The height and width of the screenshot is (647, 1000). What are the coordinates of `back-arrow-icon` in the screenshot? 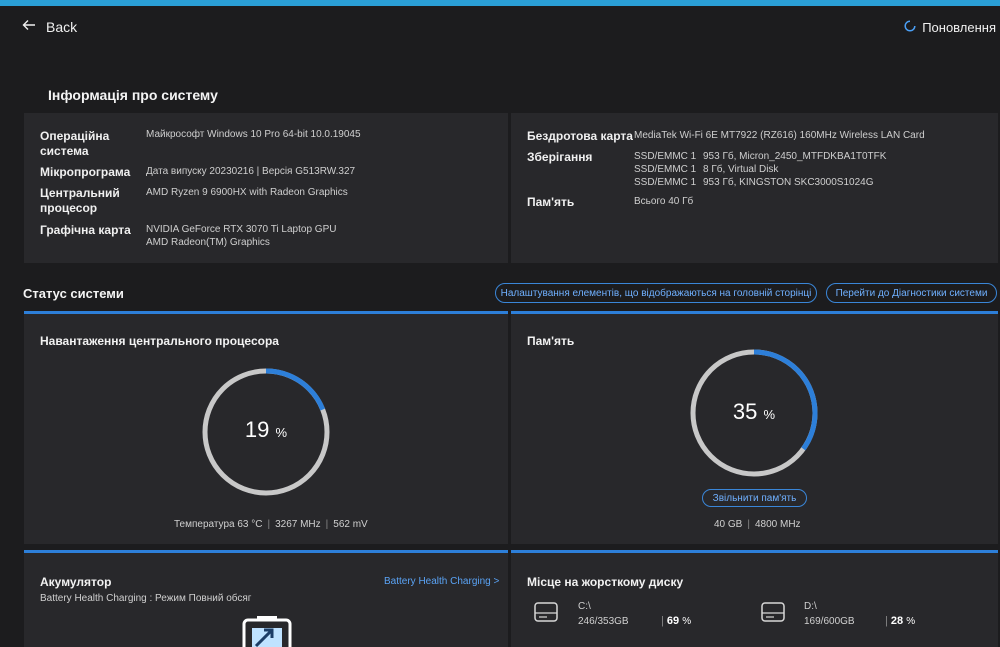 It's located at (29, 26).